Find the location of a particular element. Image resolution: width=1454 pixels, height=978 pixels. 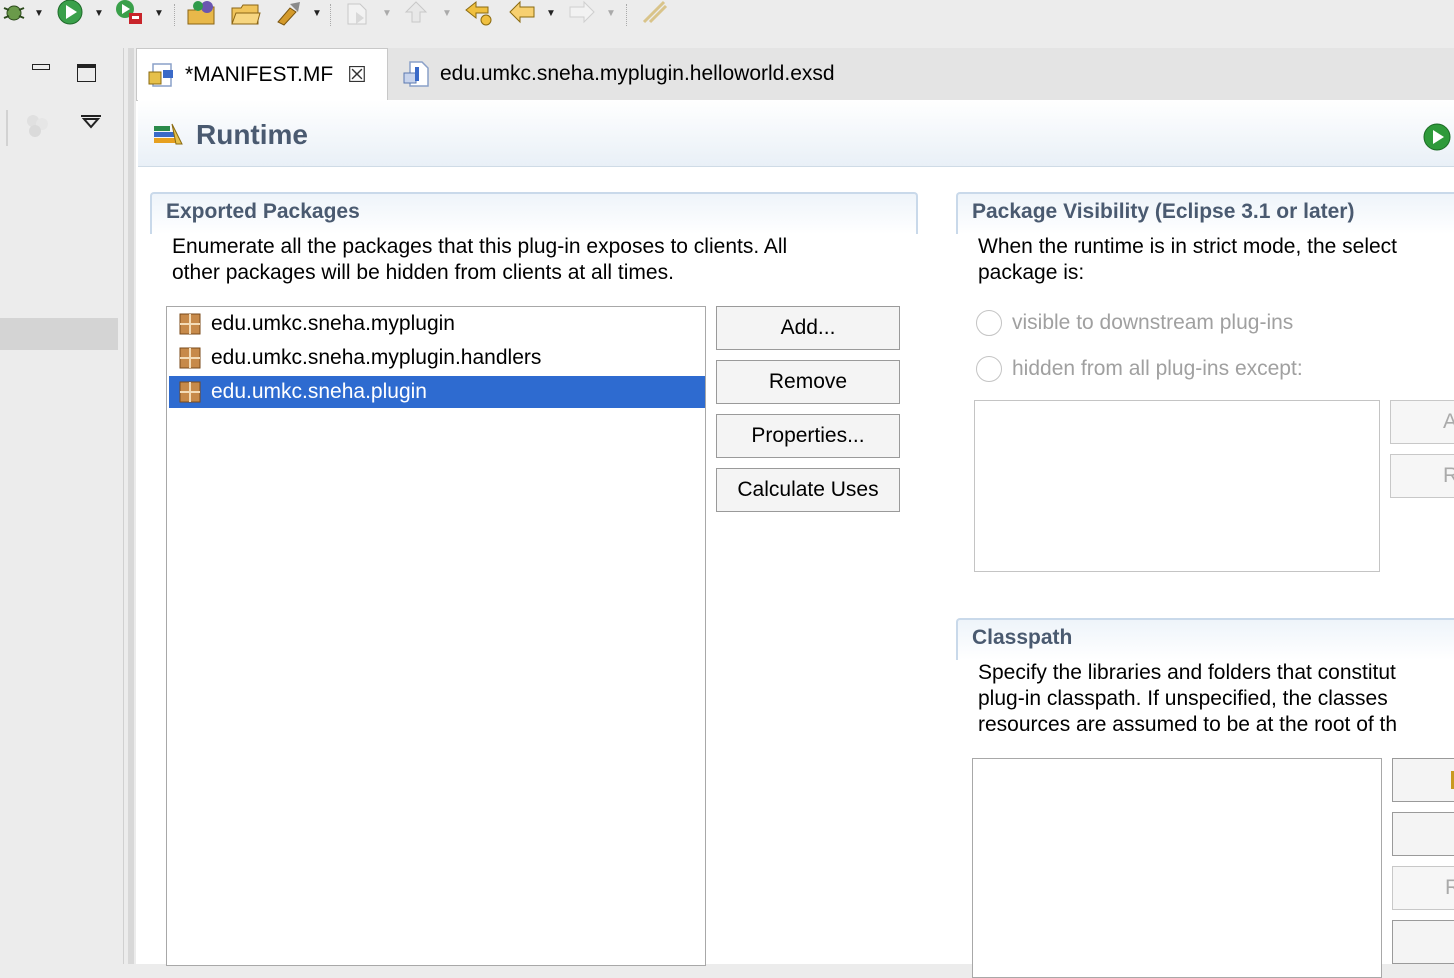

list-item: edu.umkc.sneha.myplugin is located at coordinates (437, 324).